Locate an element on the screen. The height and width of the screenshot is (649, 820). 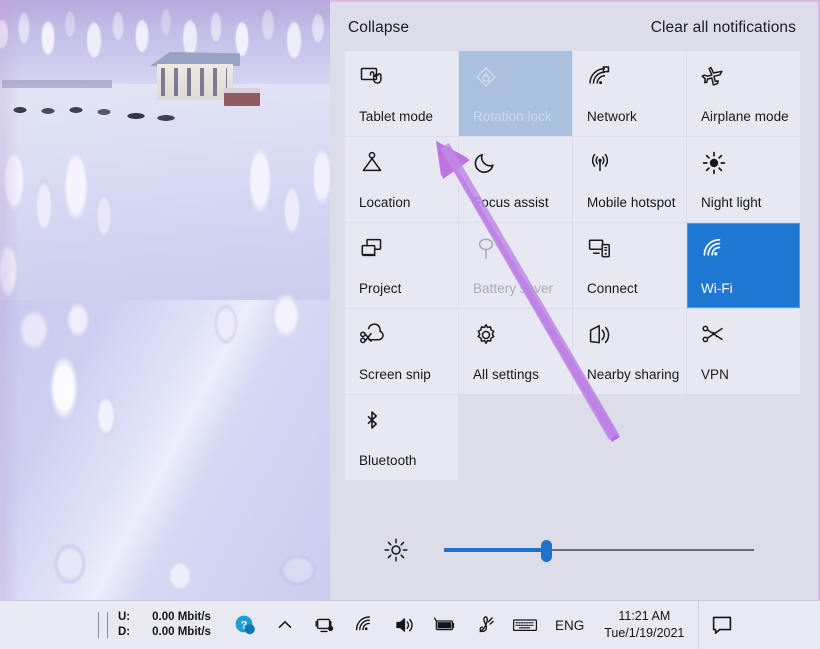
quick-action-tile-rotation-lock: Rotation lock is located at coordinates (515, 93).